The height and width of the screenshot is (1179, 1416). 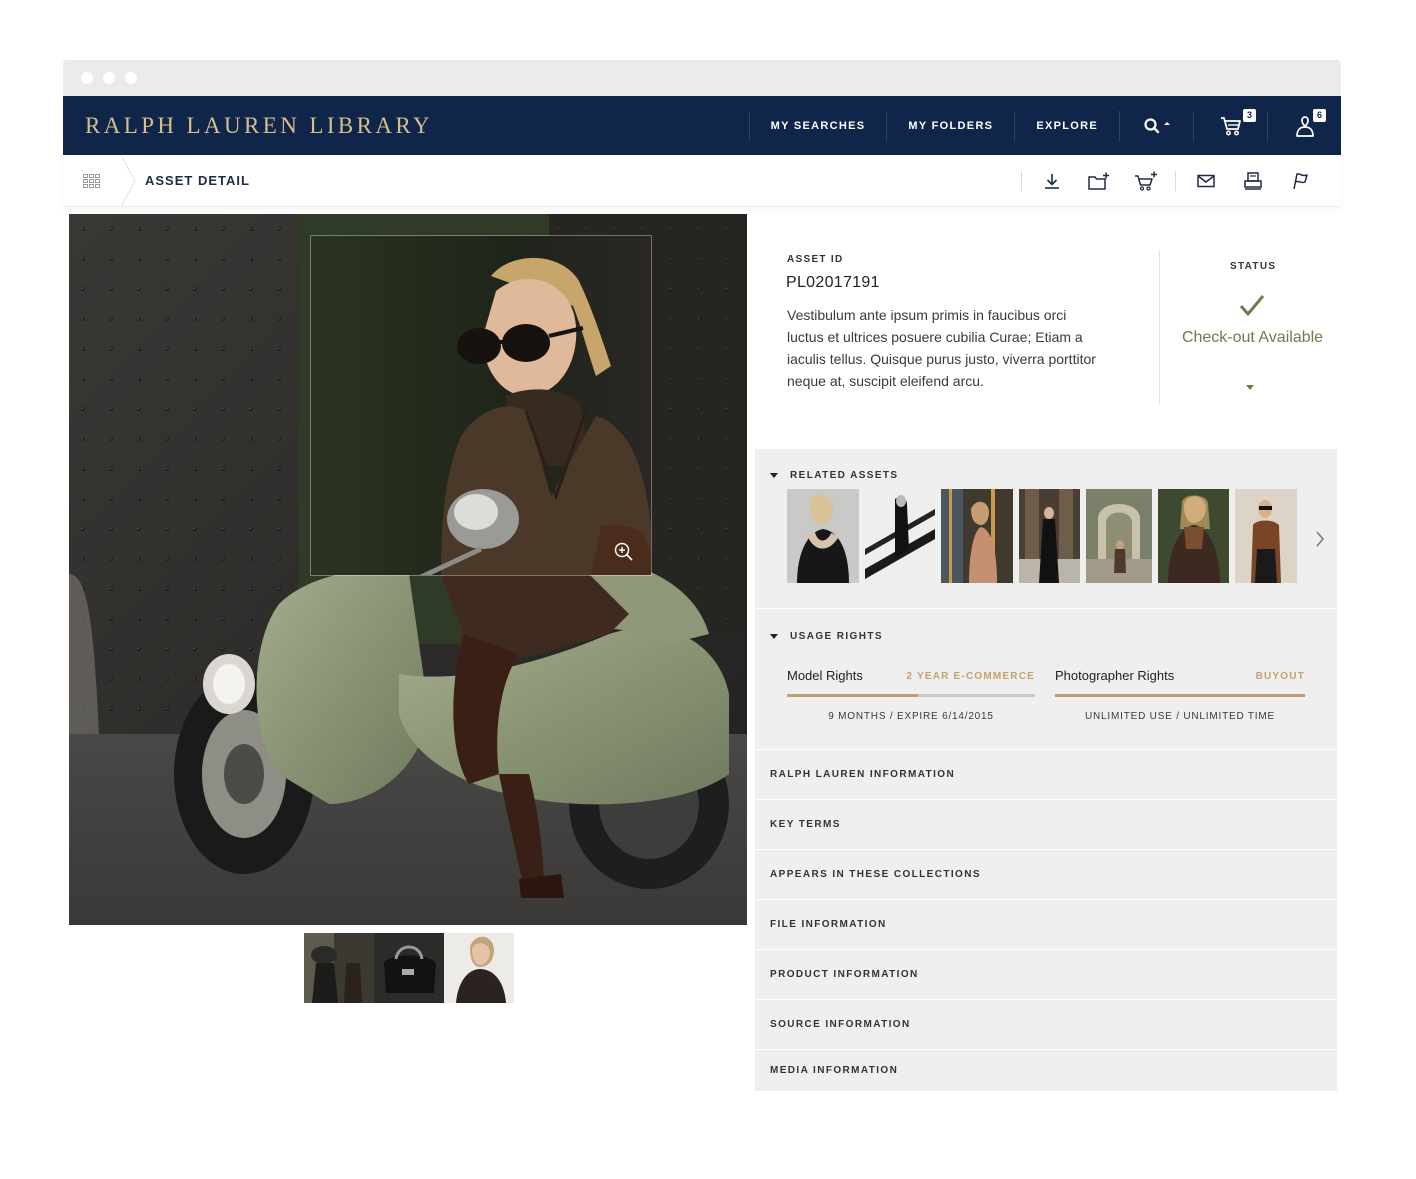 I want to click on asset-tools, so click(x=1169, y=181).